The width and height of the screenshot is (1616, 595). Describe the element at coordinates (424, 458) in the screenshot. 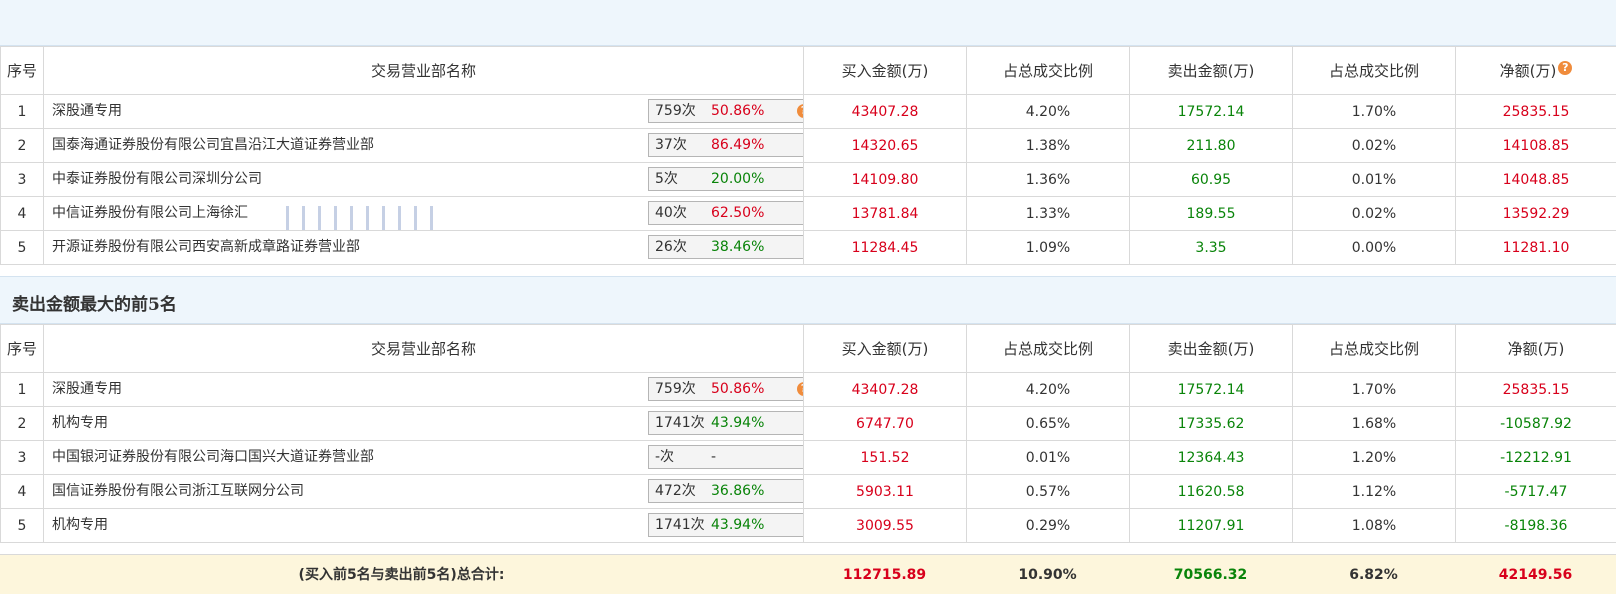

I see `branch-name-cell: 中国银河证券股份有限公司海口国兴大道证券营业部 -次-` at that location.